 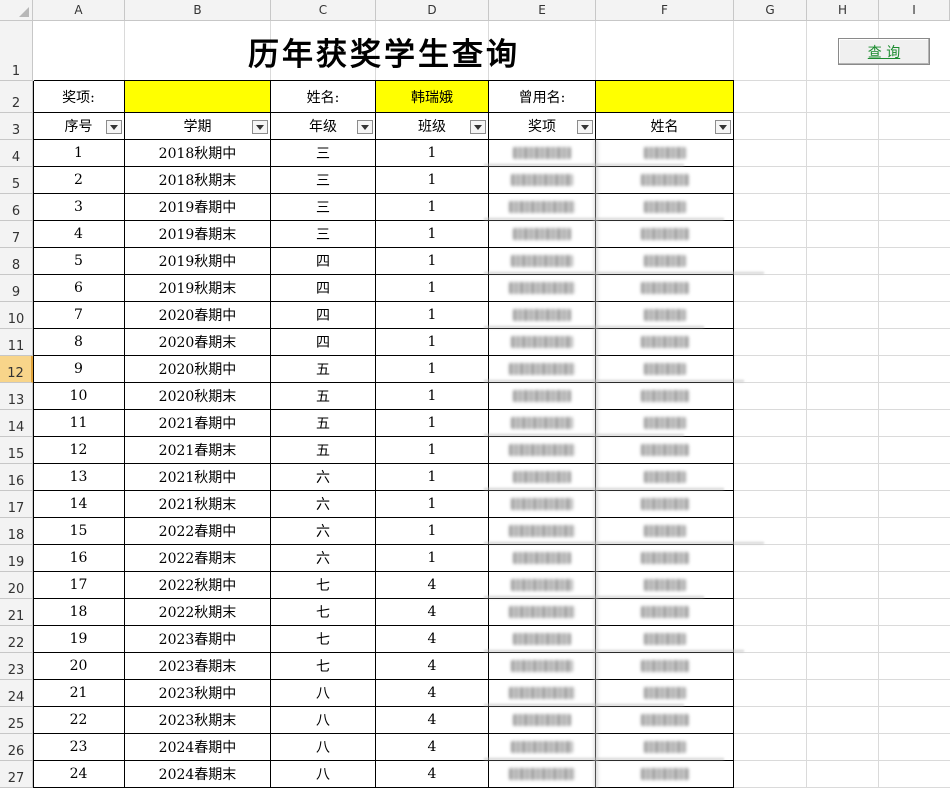 I want to click on row-header-1: 1, so click(x=16, y=51).